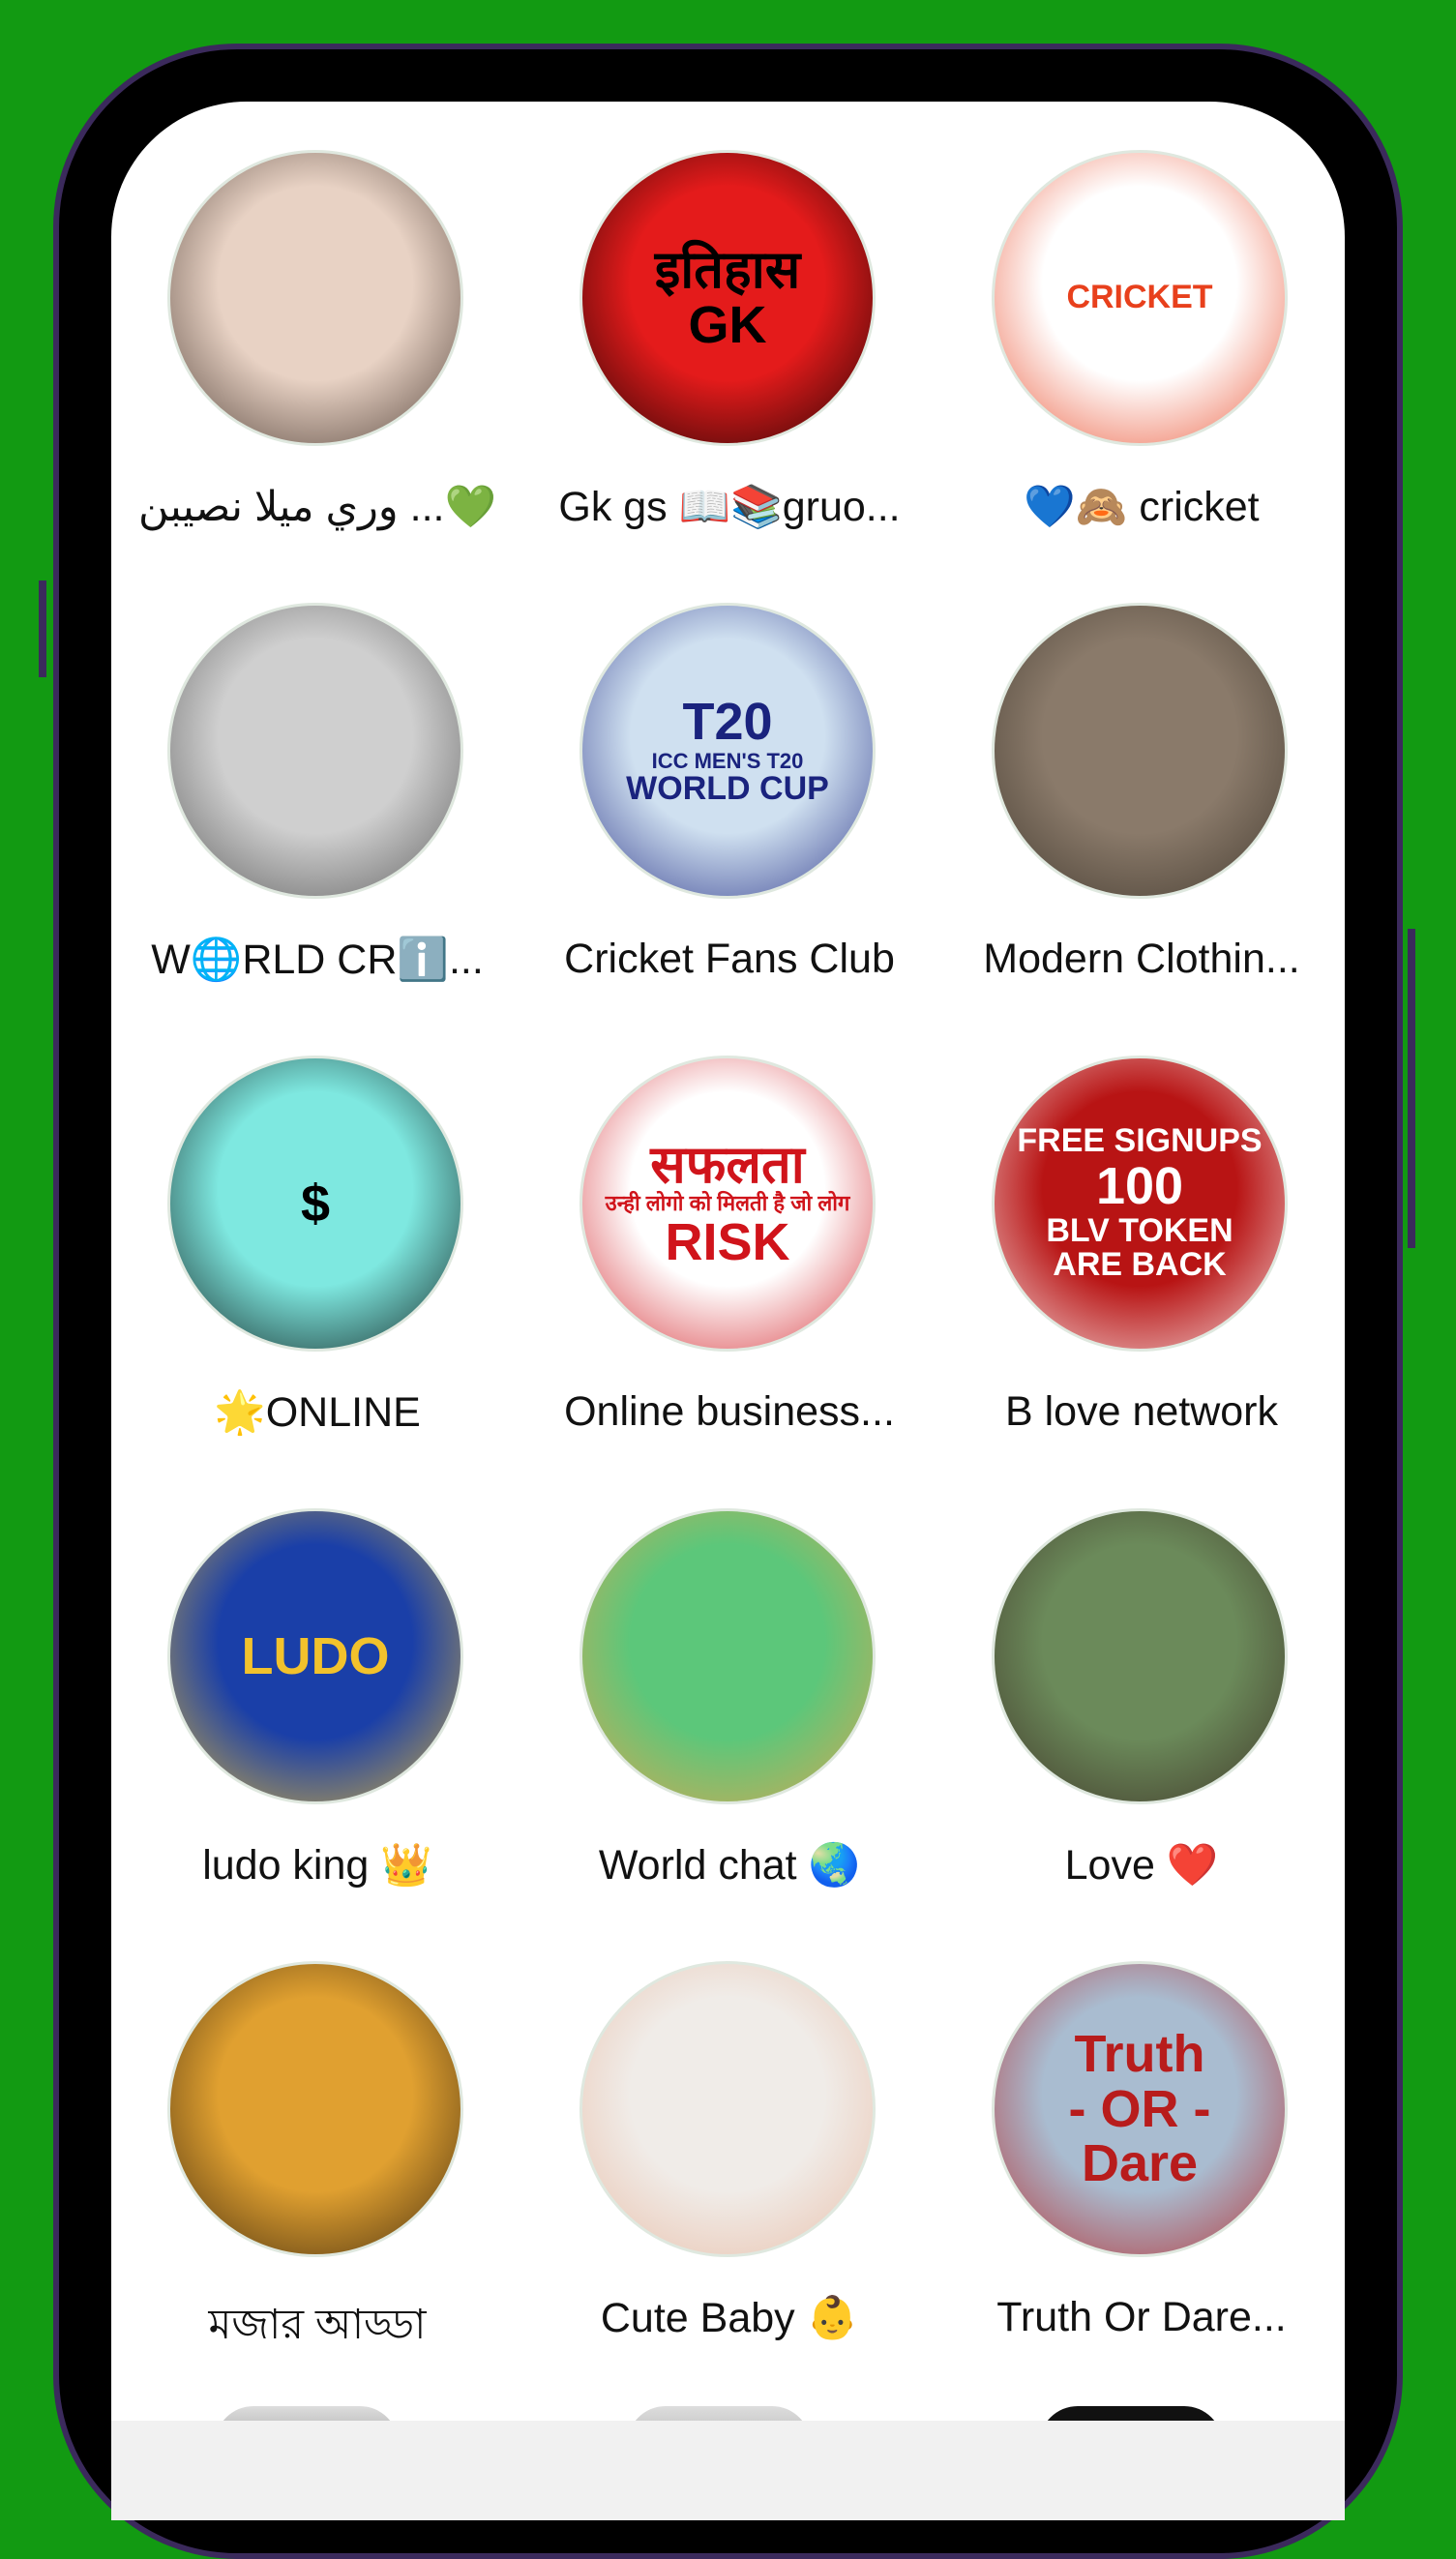  I want to click on group-name: Cricket Fans Club, so click(729, 959).